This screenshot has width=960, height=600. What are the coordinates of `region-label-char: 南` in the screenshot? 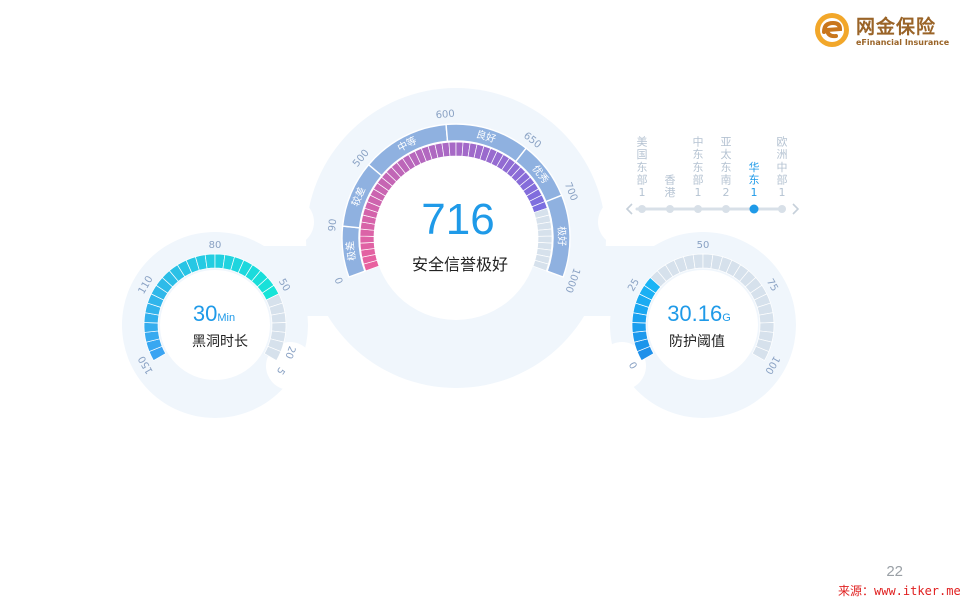 It's located at (726, 179).